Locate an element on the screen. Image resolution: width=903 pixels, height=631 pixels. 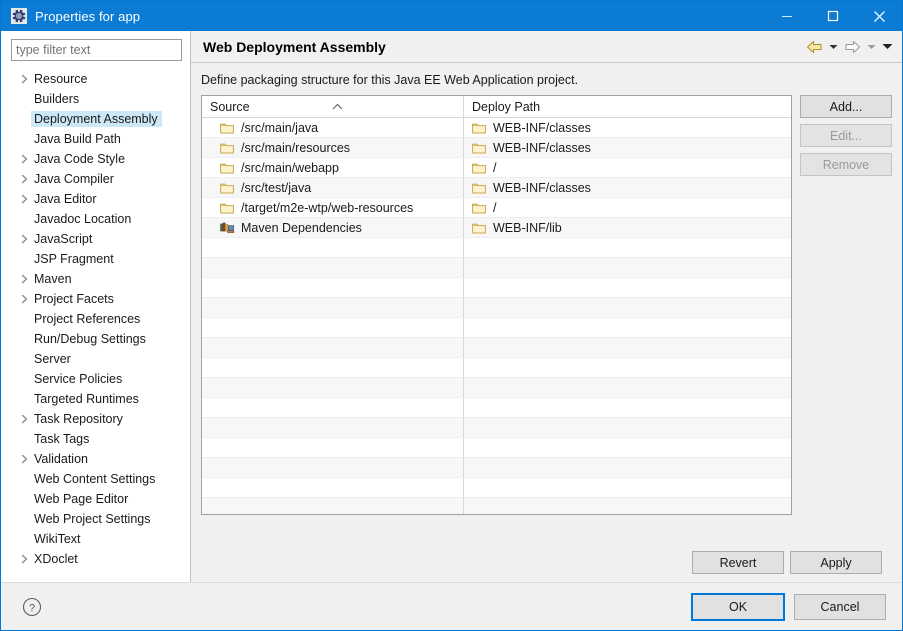
sidebar-item-builders: Builders is located at coordinates (95, 99).